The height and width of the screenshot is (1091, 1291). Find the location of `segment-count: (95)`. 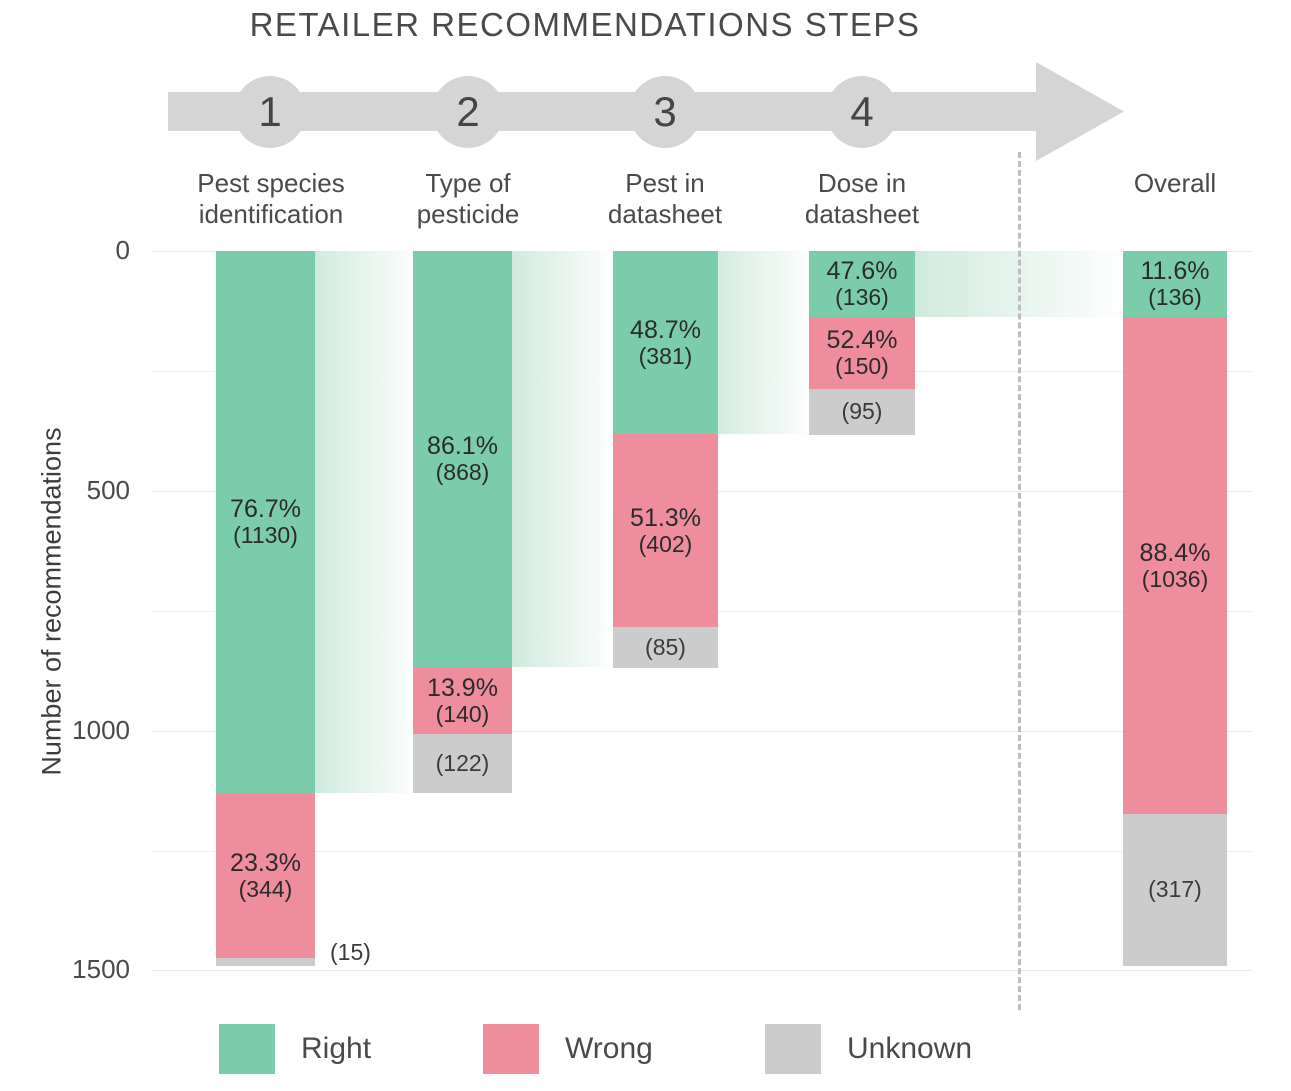

segment-count: (95) is located at coordinates (862, 411).